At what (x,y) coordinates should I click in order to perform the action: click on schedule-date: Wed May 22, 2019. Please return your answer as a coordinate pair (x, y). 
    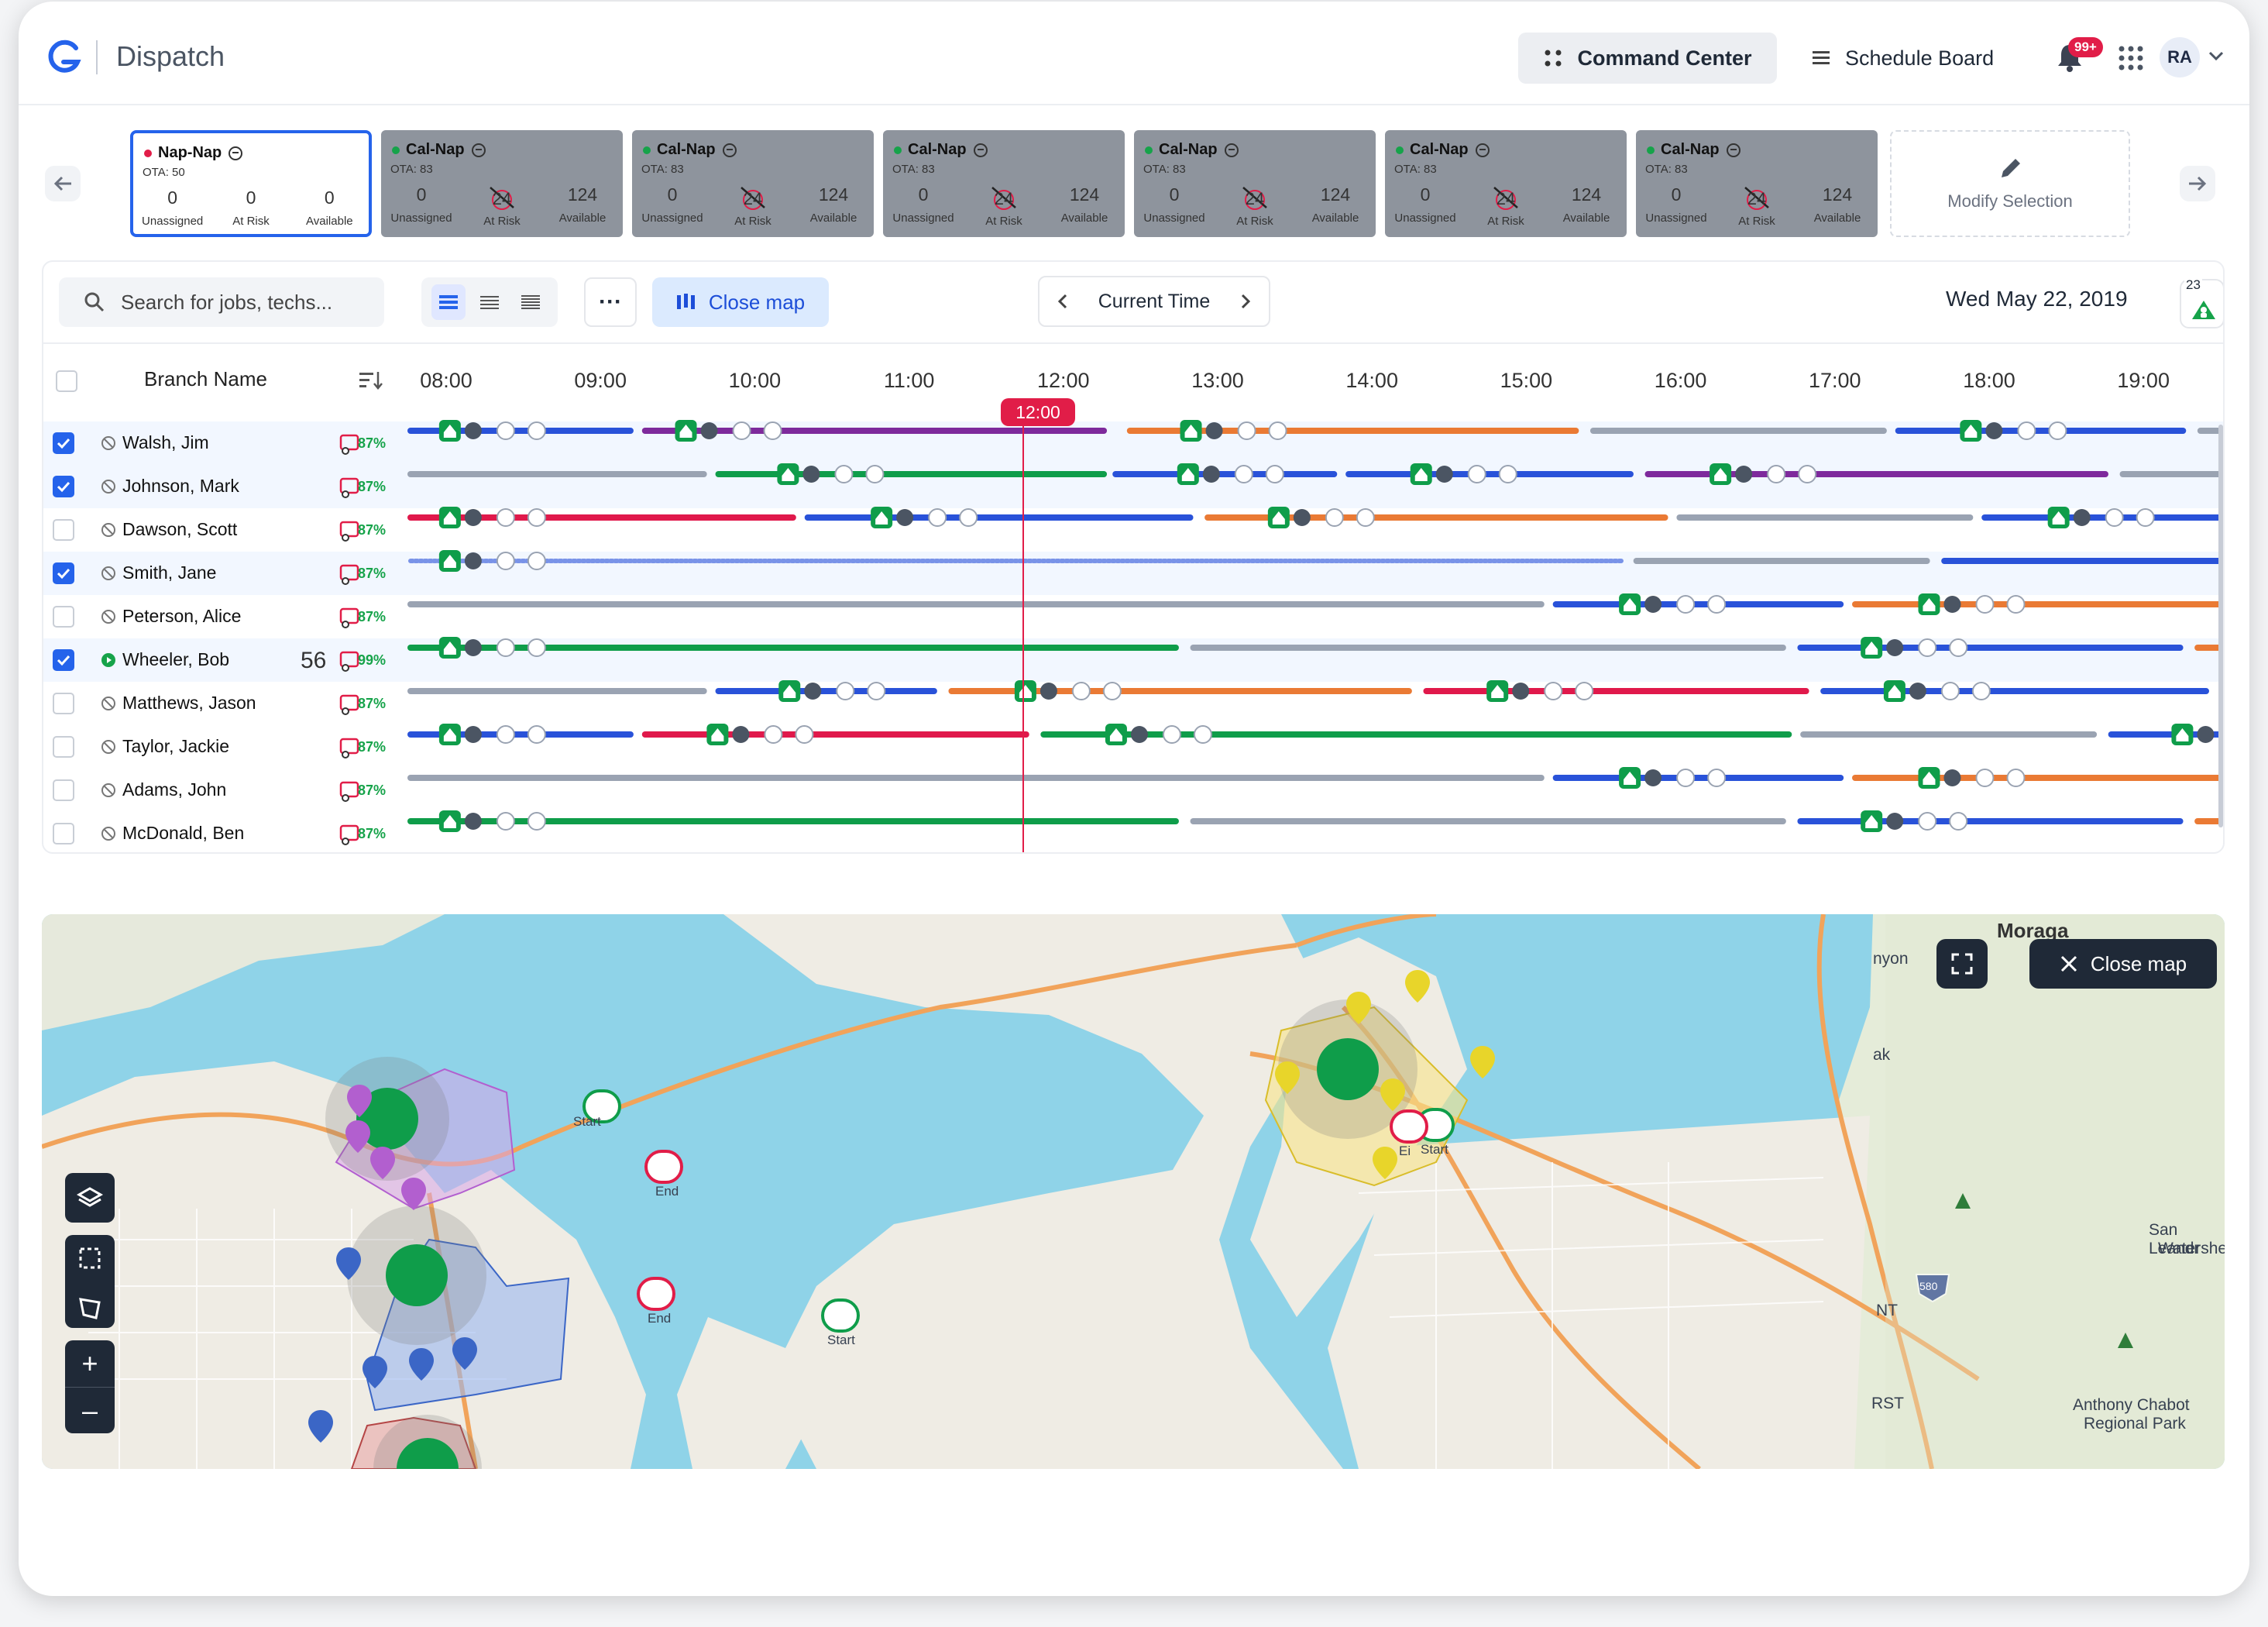
    Looking at the image, I should click on (2037, 299).